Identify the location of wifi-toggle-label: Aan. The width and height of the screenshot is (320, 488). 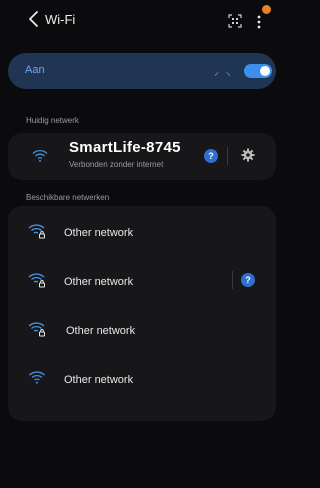
(35, 70).